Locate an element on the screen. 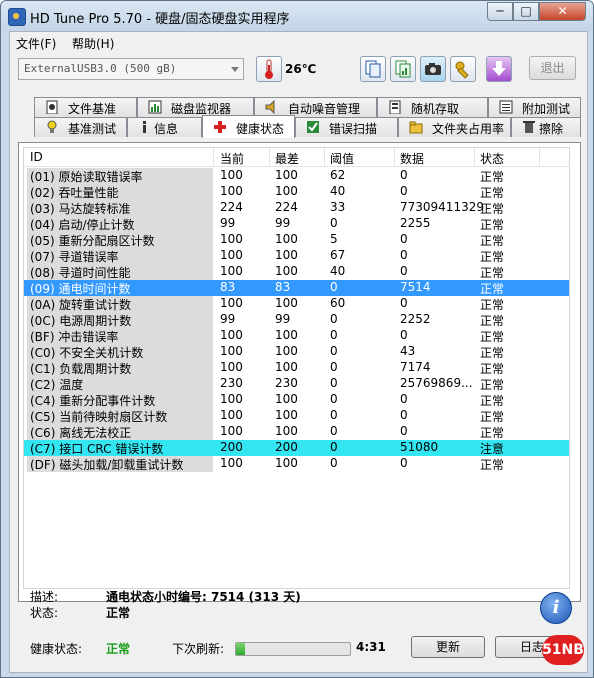 The height and width of the screenshot is (678, 594). cell-data: 0 is located at coordinates (404, 303).